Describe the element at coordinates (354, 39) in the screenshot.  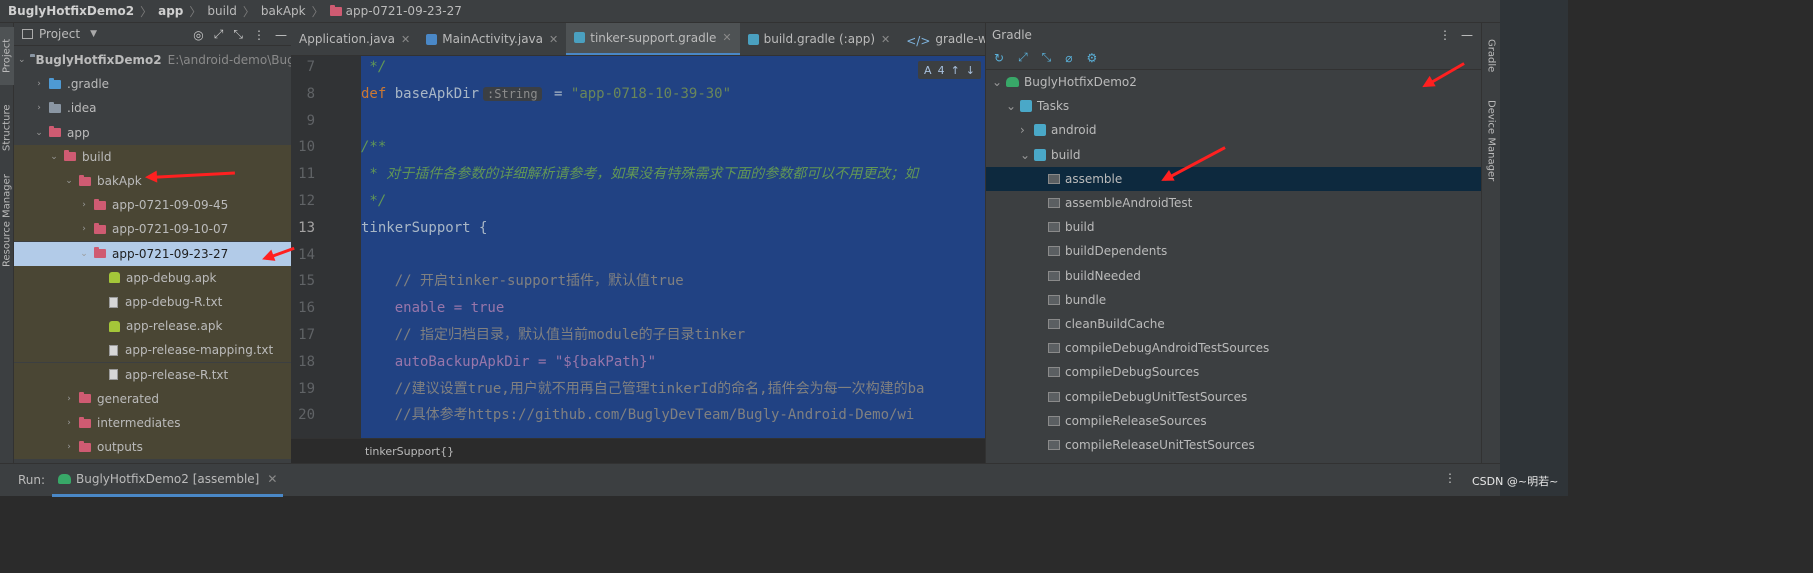
I see `editor-tab: Application.java ✕` at that location.